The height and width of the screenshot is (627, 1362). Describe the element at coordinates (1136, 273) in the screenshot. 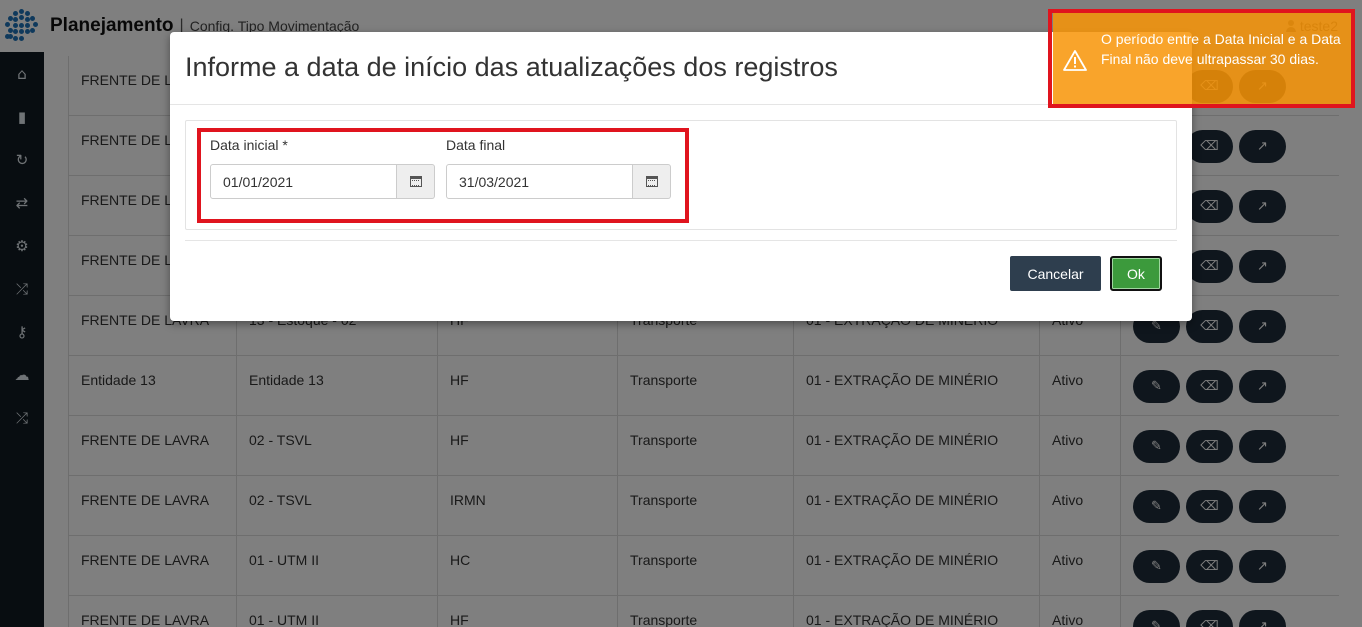

I see `ok-button: Ok` at that location.